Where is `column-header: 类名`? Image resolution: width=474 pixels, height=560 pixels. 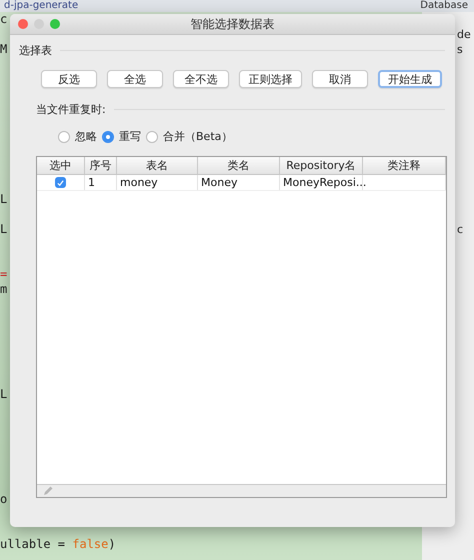
column-header: 类名 is located at coordinates (239, 165).